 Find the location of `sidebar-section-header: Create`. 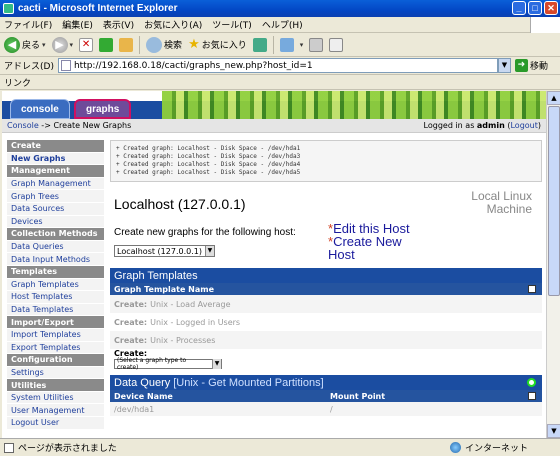

sidebar-section-header: Create is located at coordinates (55, 146).